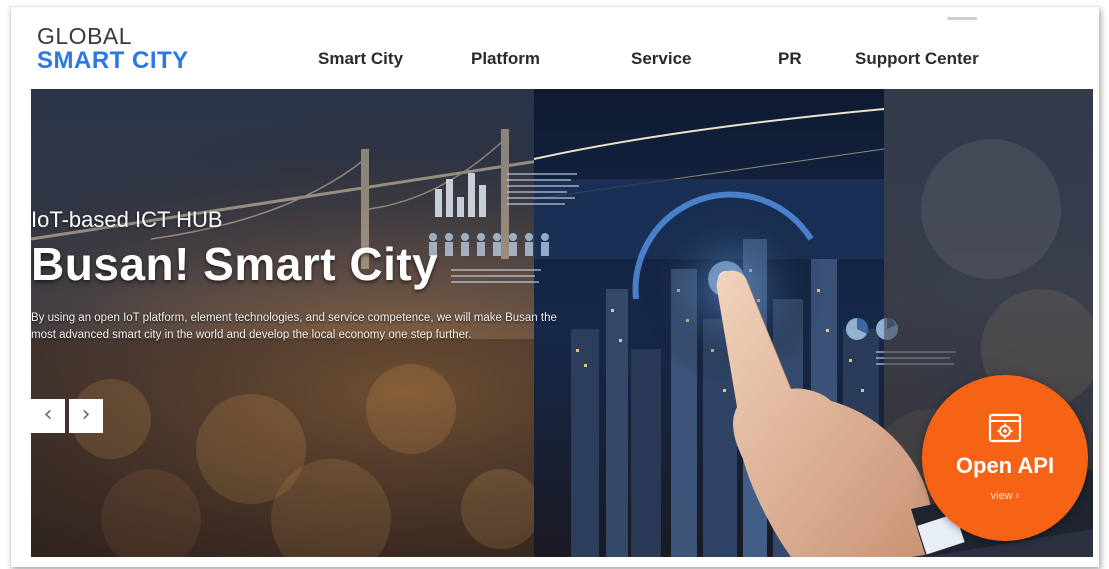 The height and width of the screenshot is (569, 1109). What do you see at coordinates (1005, 496) in the screenshot?
I see `open-api-view-link: view ›` at bounding box center [1005, 496].